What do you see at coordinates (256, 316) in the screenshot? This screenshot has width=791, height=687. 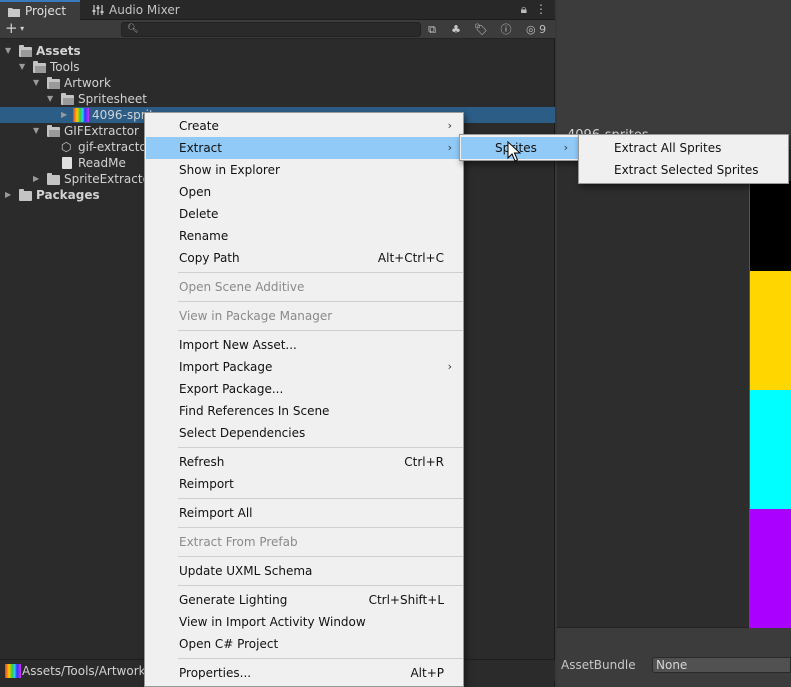 I see `menu-label: View in Package Manager` at bounding box center [256, 316].